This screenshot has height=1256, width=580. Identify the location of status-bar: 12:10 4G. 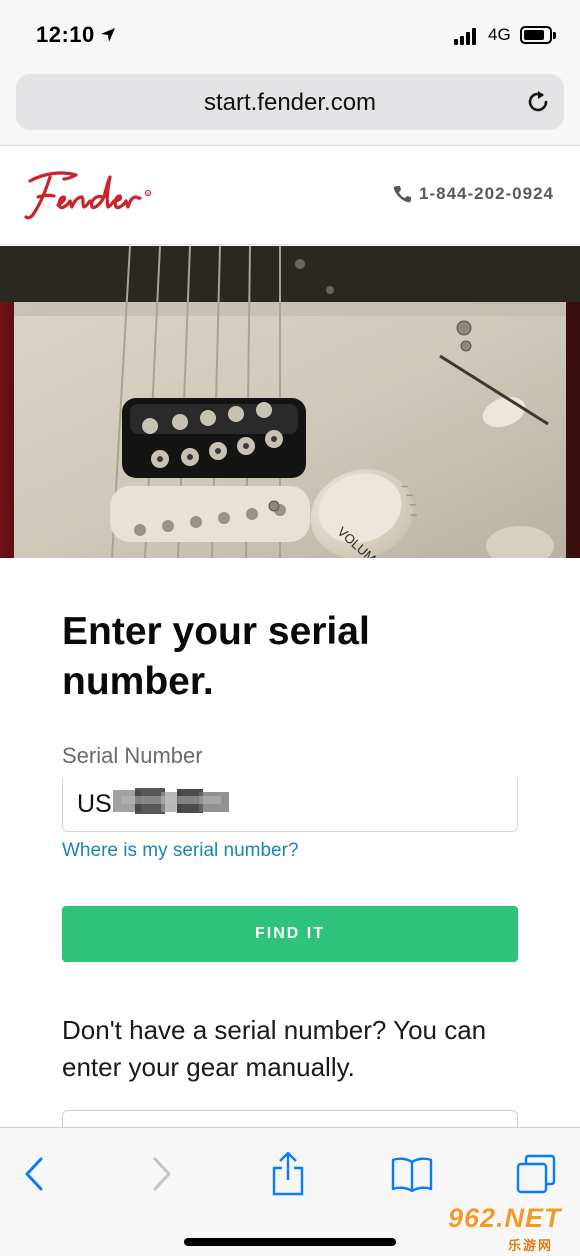
(290, 33).